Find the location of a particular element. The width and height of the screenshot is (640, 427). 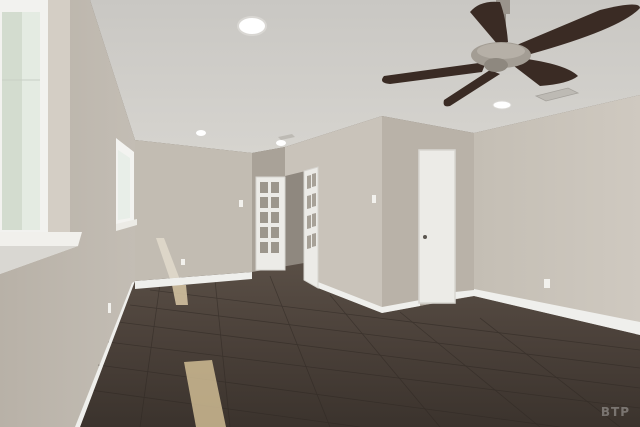

closet-door is located at coordinates (437, 226).